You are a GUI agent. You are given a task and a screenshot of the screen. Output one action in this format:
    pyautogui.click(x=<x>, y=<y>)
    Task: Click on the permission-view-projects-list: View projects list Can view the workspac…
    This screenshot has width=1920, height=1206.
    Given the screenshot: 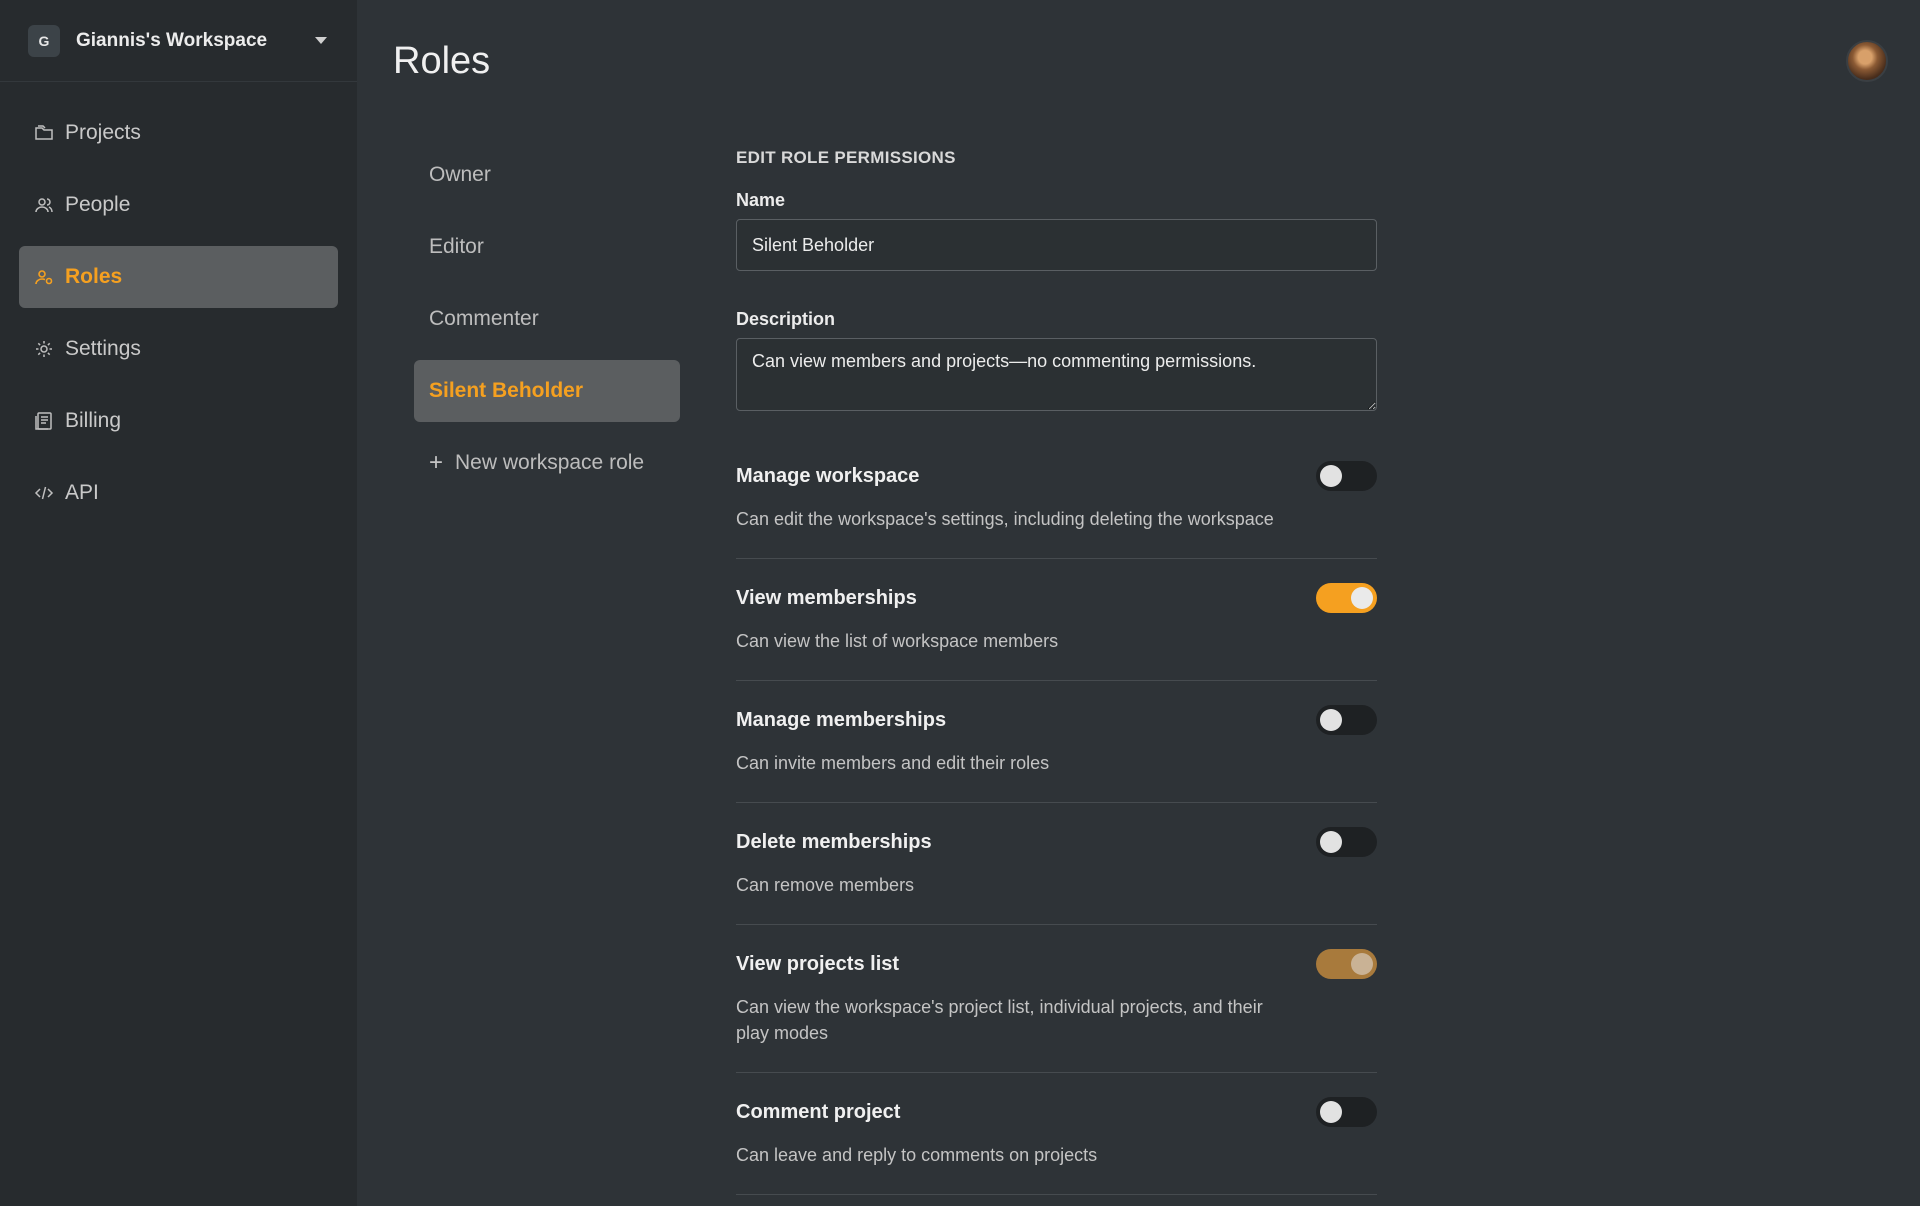 What is the action you would take?
    pyautogui.click(x=1056, y=1011)
    